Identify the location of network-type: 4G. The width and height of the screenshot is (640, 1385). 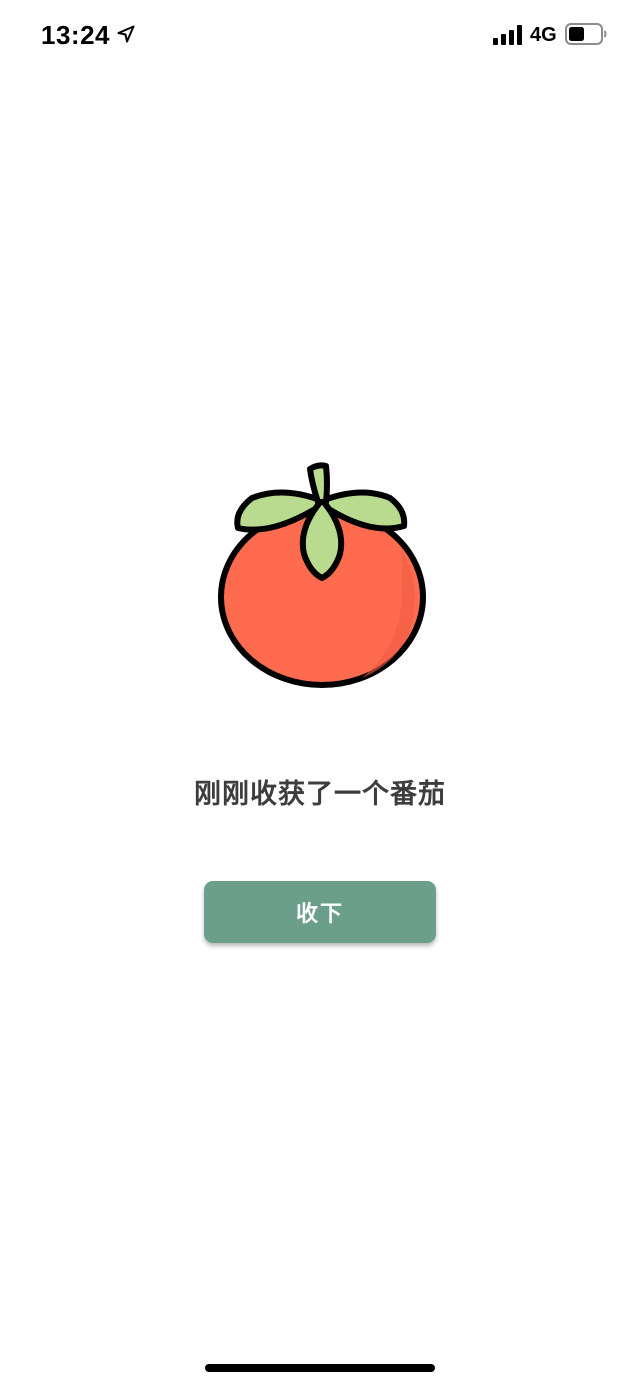
(543, 35).